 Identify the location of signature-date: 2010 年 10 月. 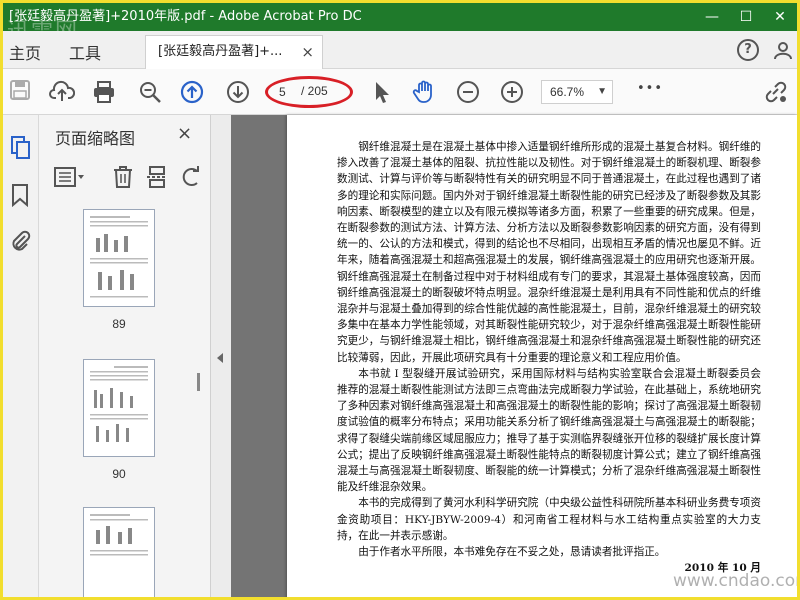
(722, 568).